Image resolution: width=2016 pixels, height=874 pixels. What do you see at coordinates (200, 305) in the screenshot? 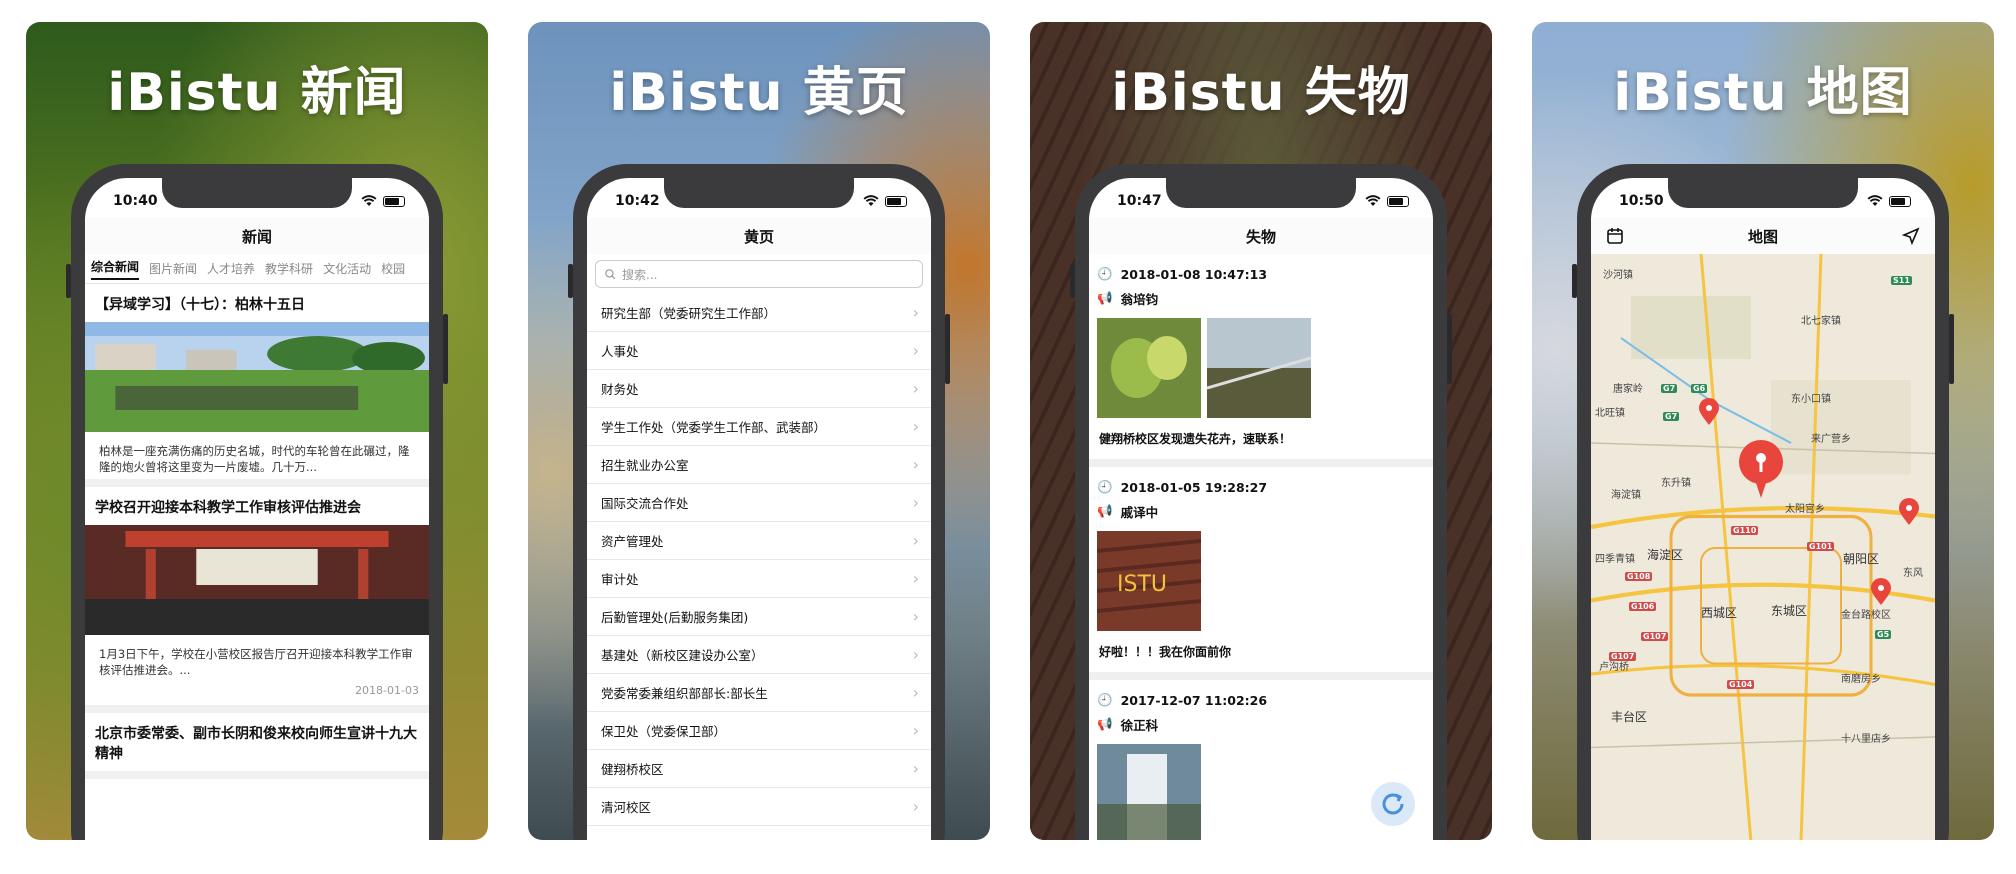
I see `news-title: 【异域学习】（十七）：柏林十五日` at bounding box center [200, 305].